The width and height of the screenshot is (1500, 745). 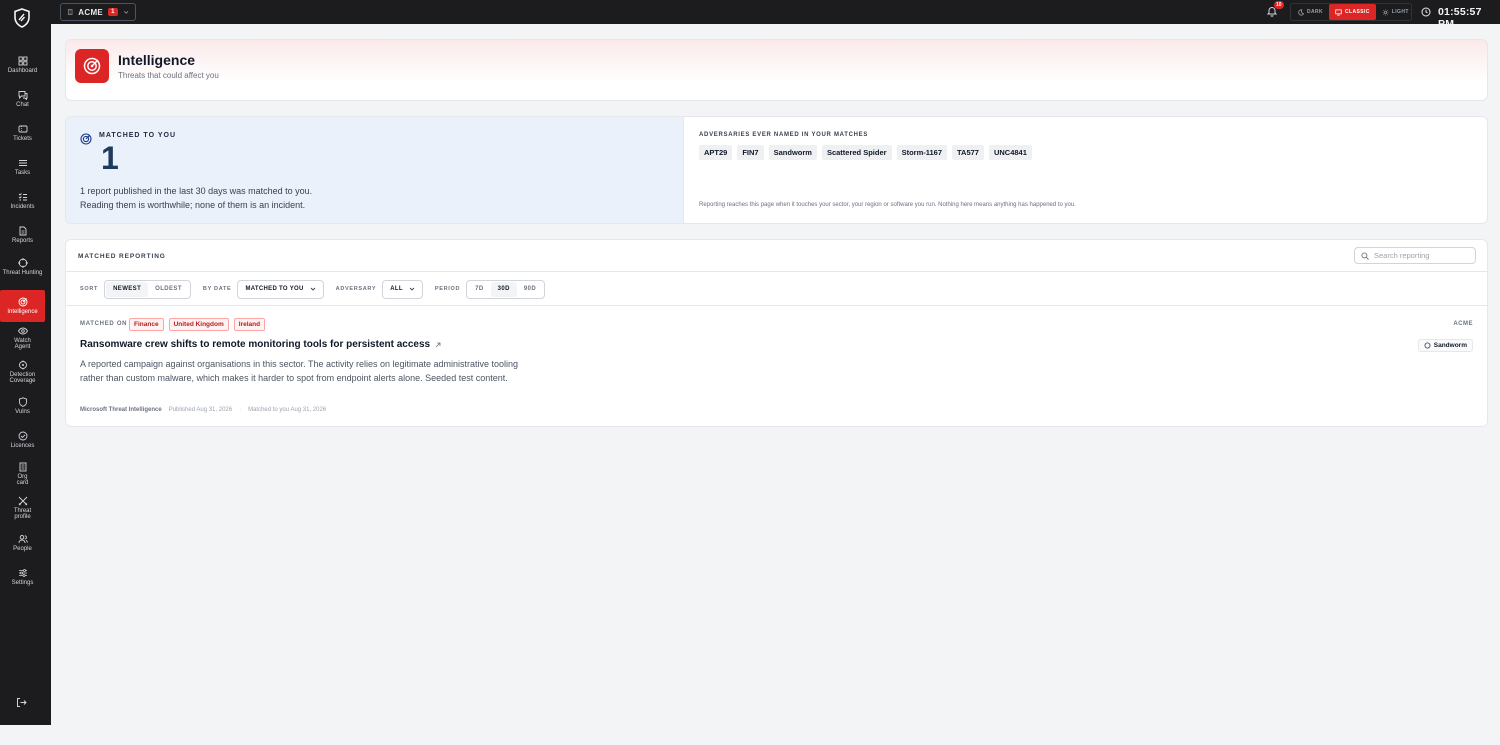 I want to click on adversary-chip: FIN7, so click(x=750, y=152).